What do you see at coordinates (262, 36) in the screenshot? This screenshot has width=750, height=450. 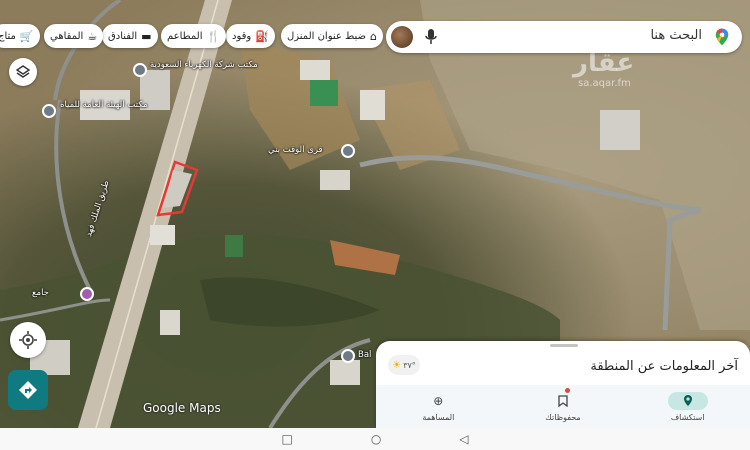 I see `fuel-icon: ⛽` at bounding box center [262, 36].